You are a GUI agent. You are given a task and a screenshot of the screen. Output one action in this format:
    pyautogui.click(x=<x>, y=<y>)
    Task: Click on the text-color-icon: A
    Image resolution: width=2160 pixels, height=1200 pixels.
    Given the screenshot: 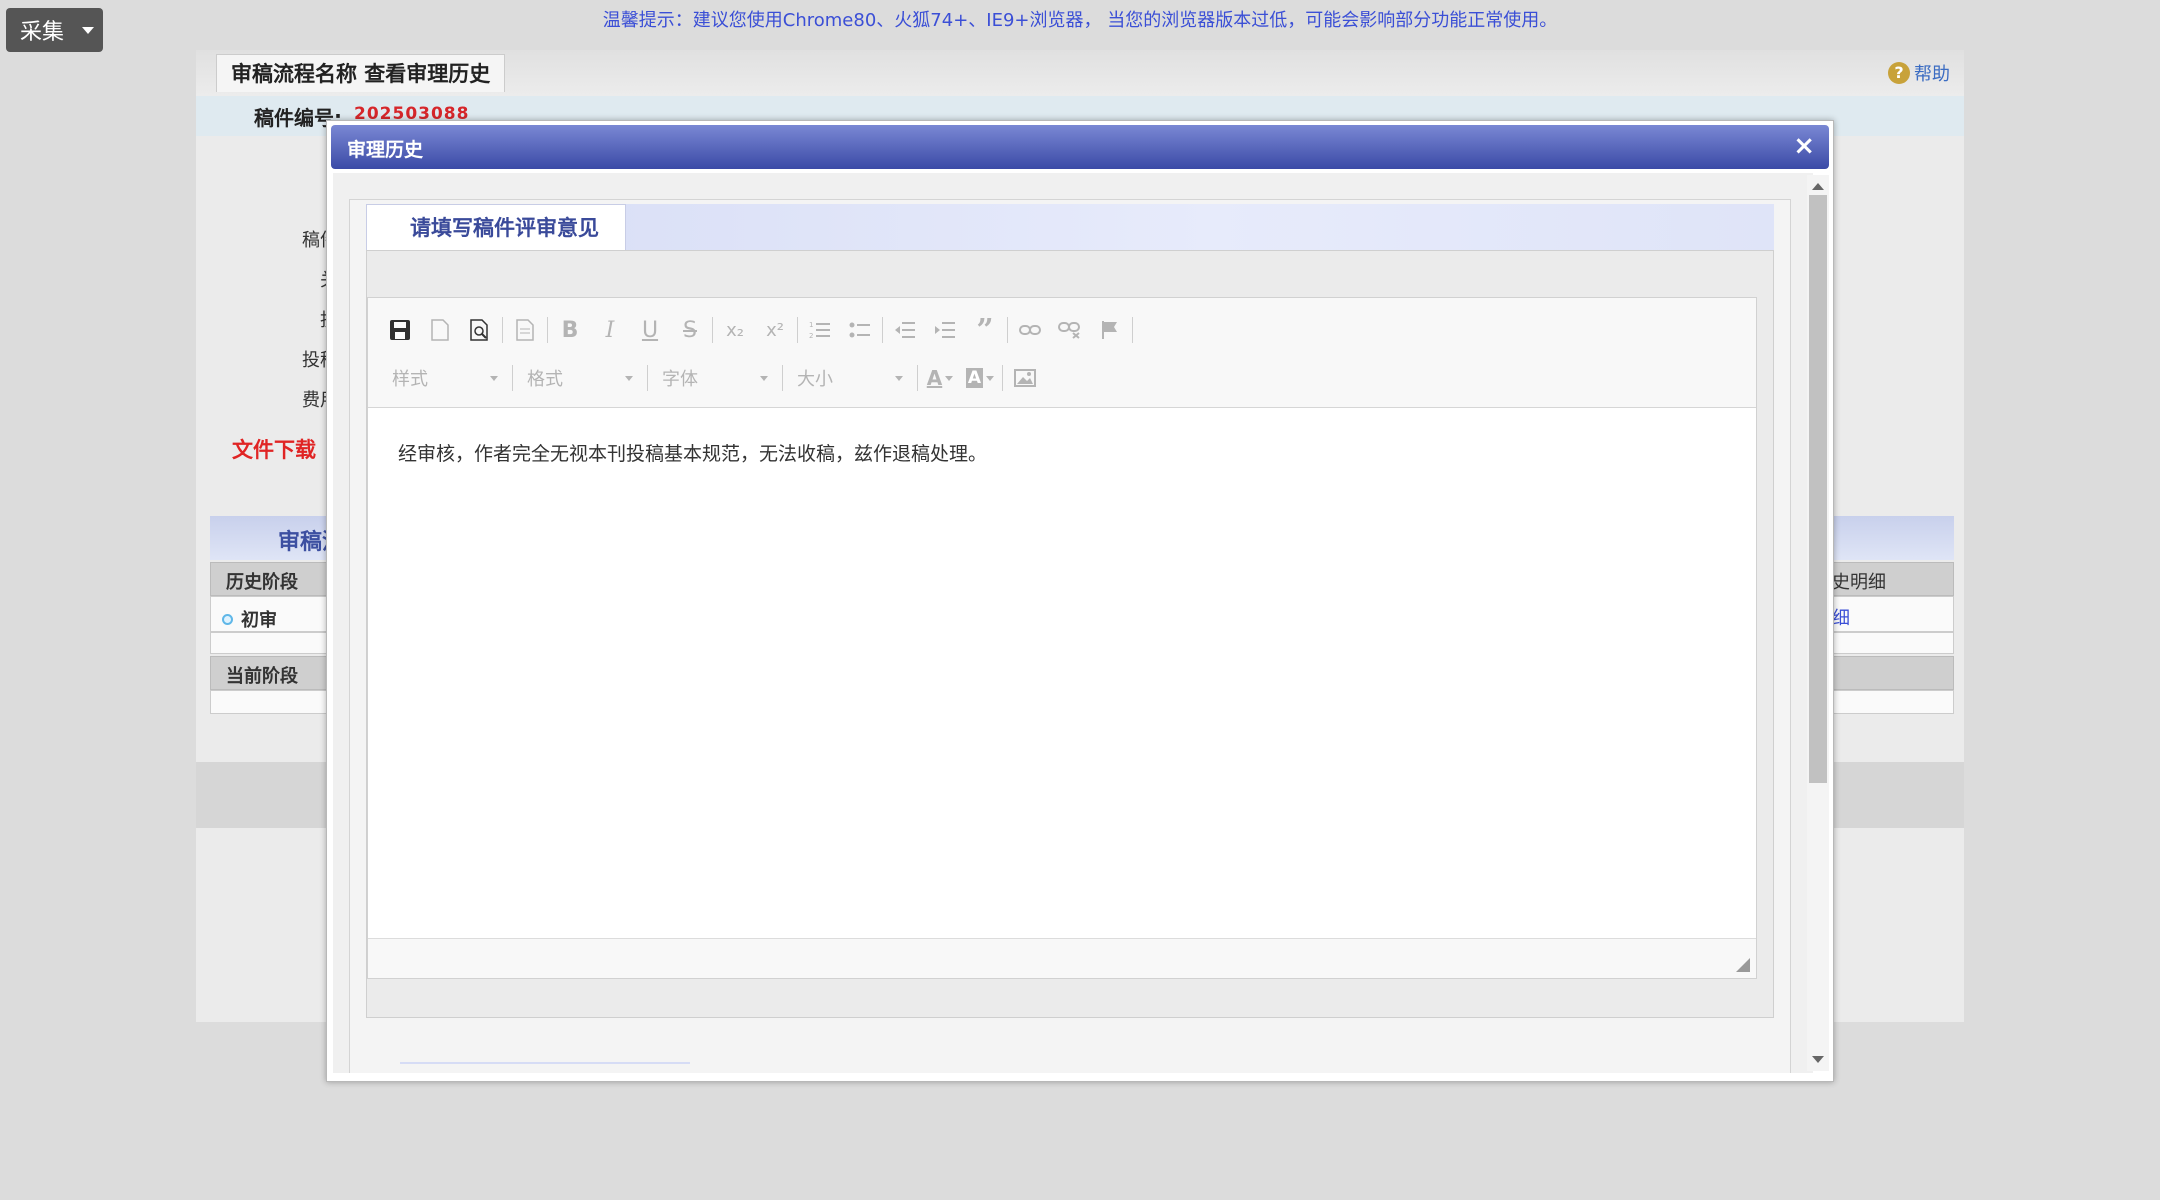 What is the action you would take?
    pyautogui.click(x=934, y=378)
    